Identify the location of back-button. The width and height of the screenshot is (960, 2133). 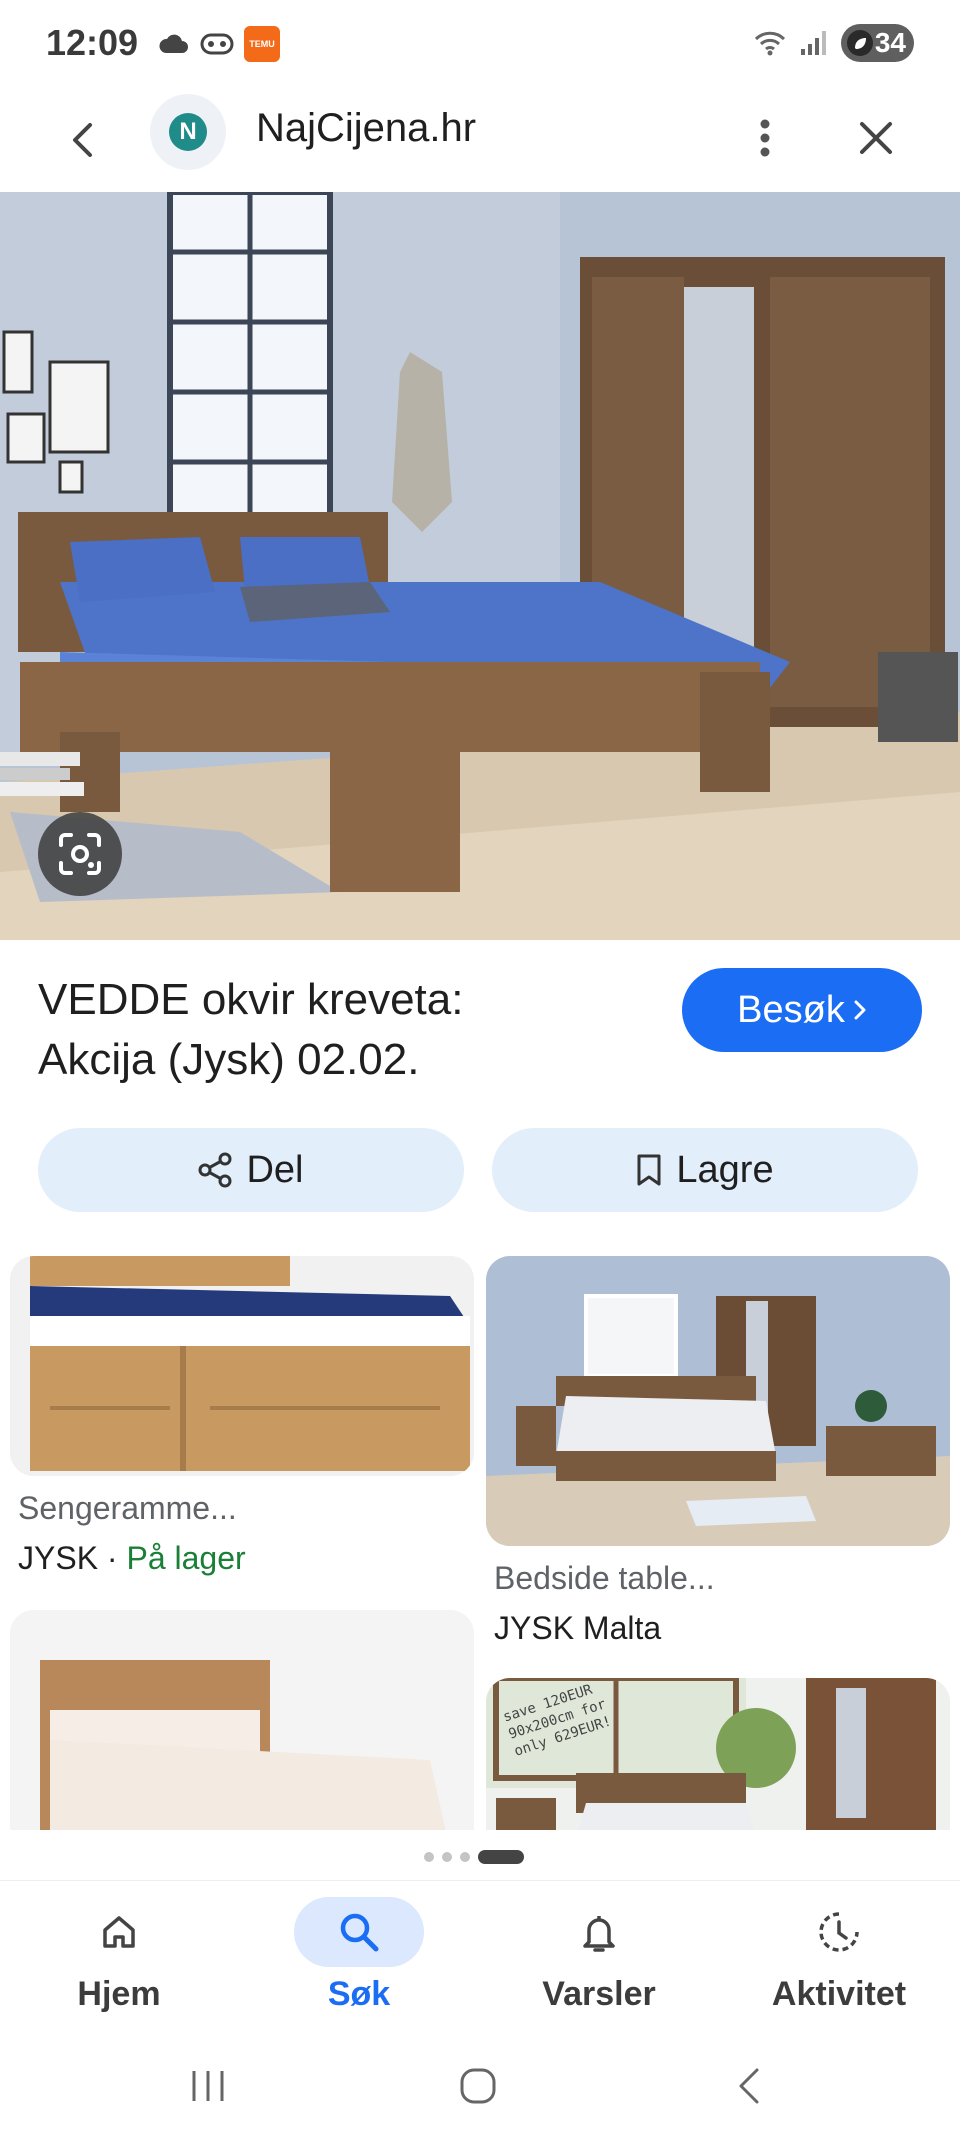
(82, 140).